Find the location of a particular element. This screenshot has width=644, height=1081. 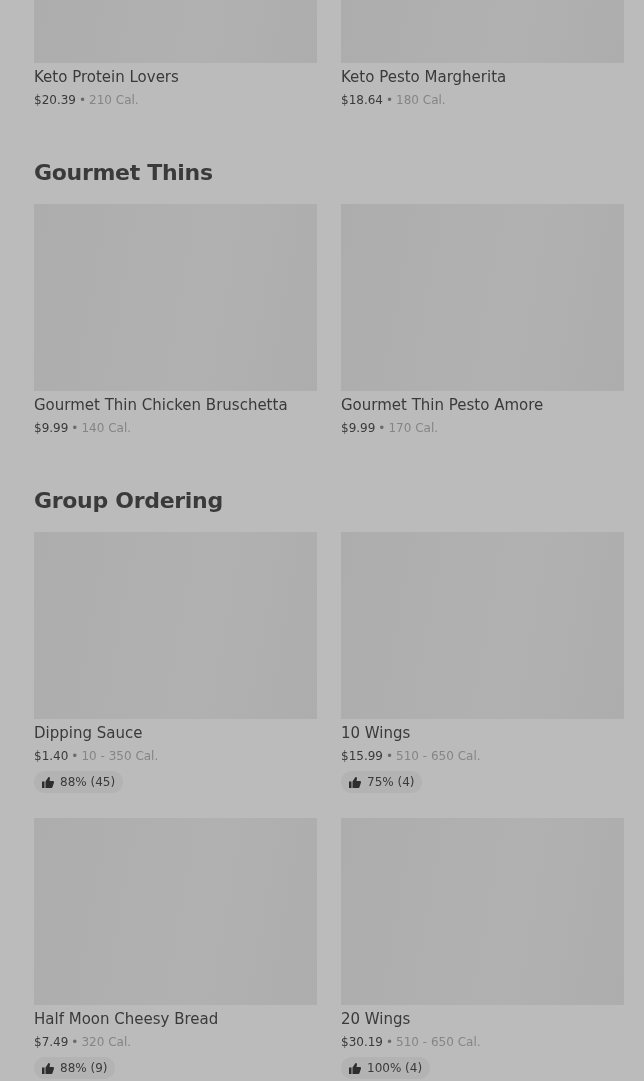

item-name: Gourmet Thin Pesto Amore is located at coordinates (442, 405).